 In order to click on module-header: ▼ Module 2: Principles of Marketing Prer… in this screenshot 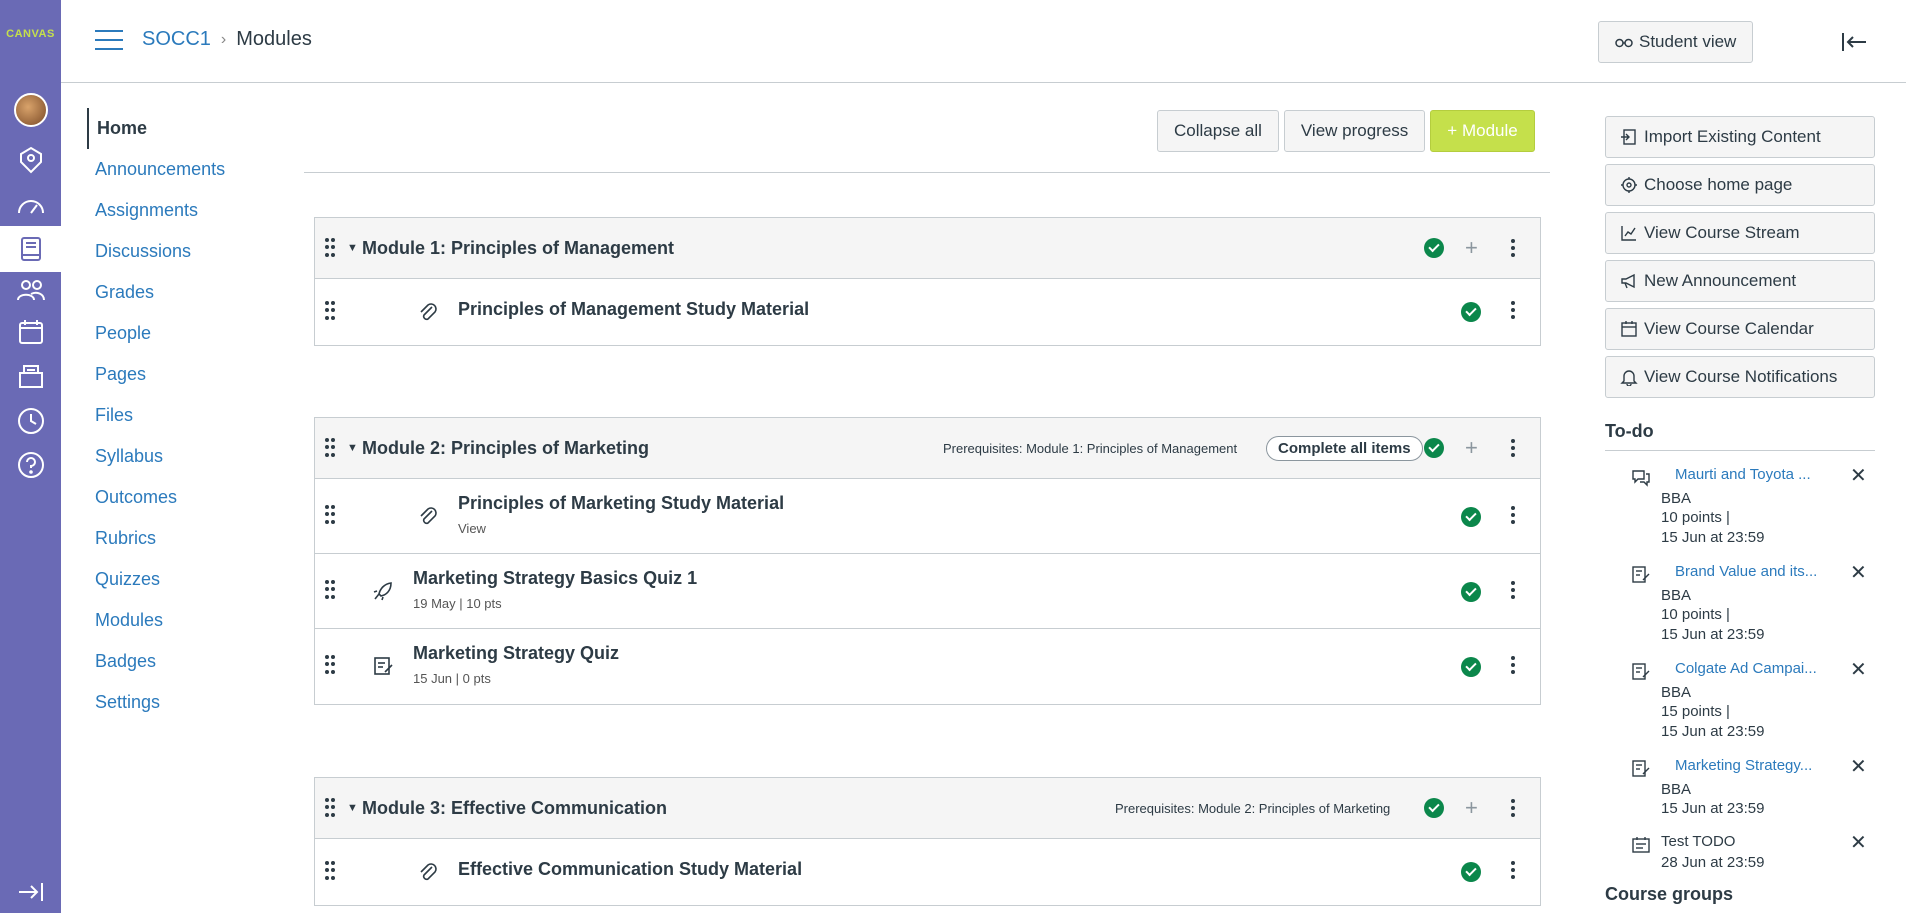, I will do `click(927, 448)`.